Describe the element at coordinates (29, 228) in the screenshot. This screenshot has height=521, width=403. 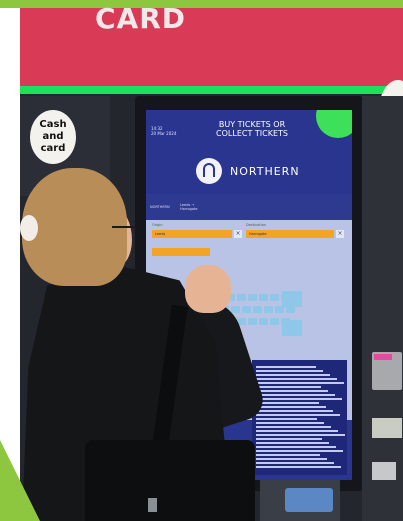
I see `hair-clip` at that location.